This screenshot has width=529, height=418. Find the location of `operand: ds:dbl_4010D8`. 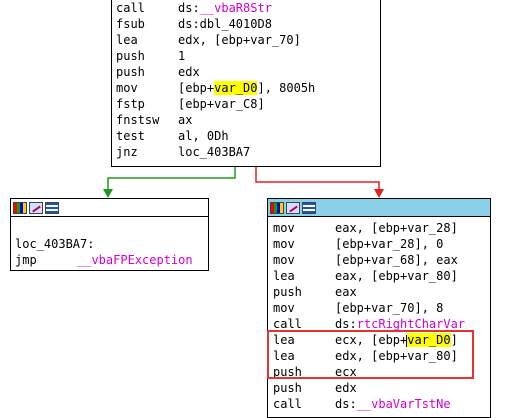

operand: ds:dbl_4010D8 is located at coordinates (225, 24).